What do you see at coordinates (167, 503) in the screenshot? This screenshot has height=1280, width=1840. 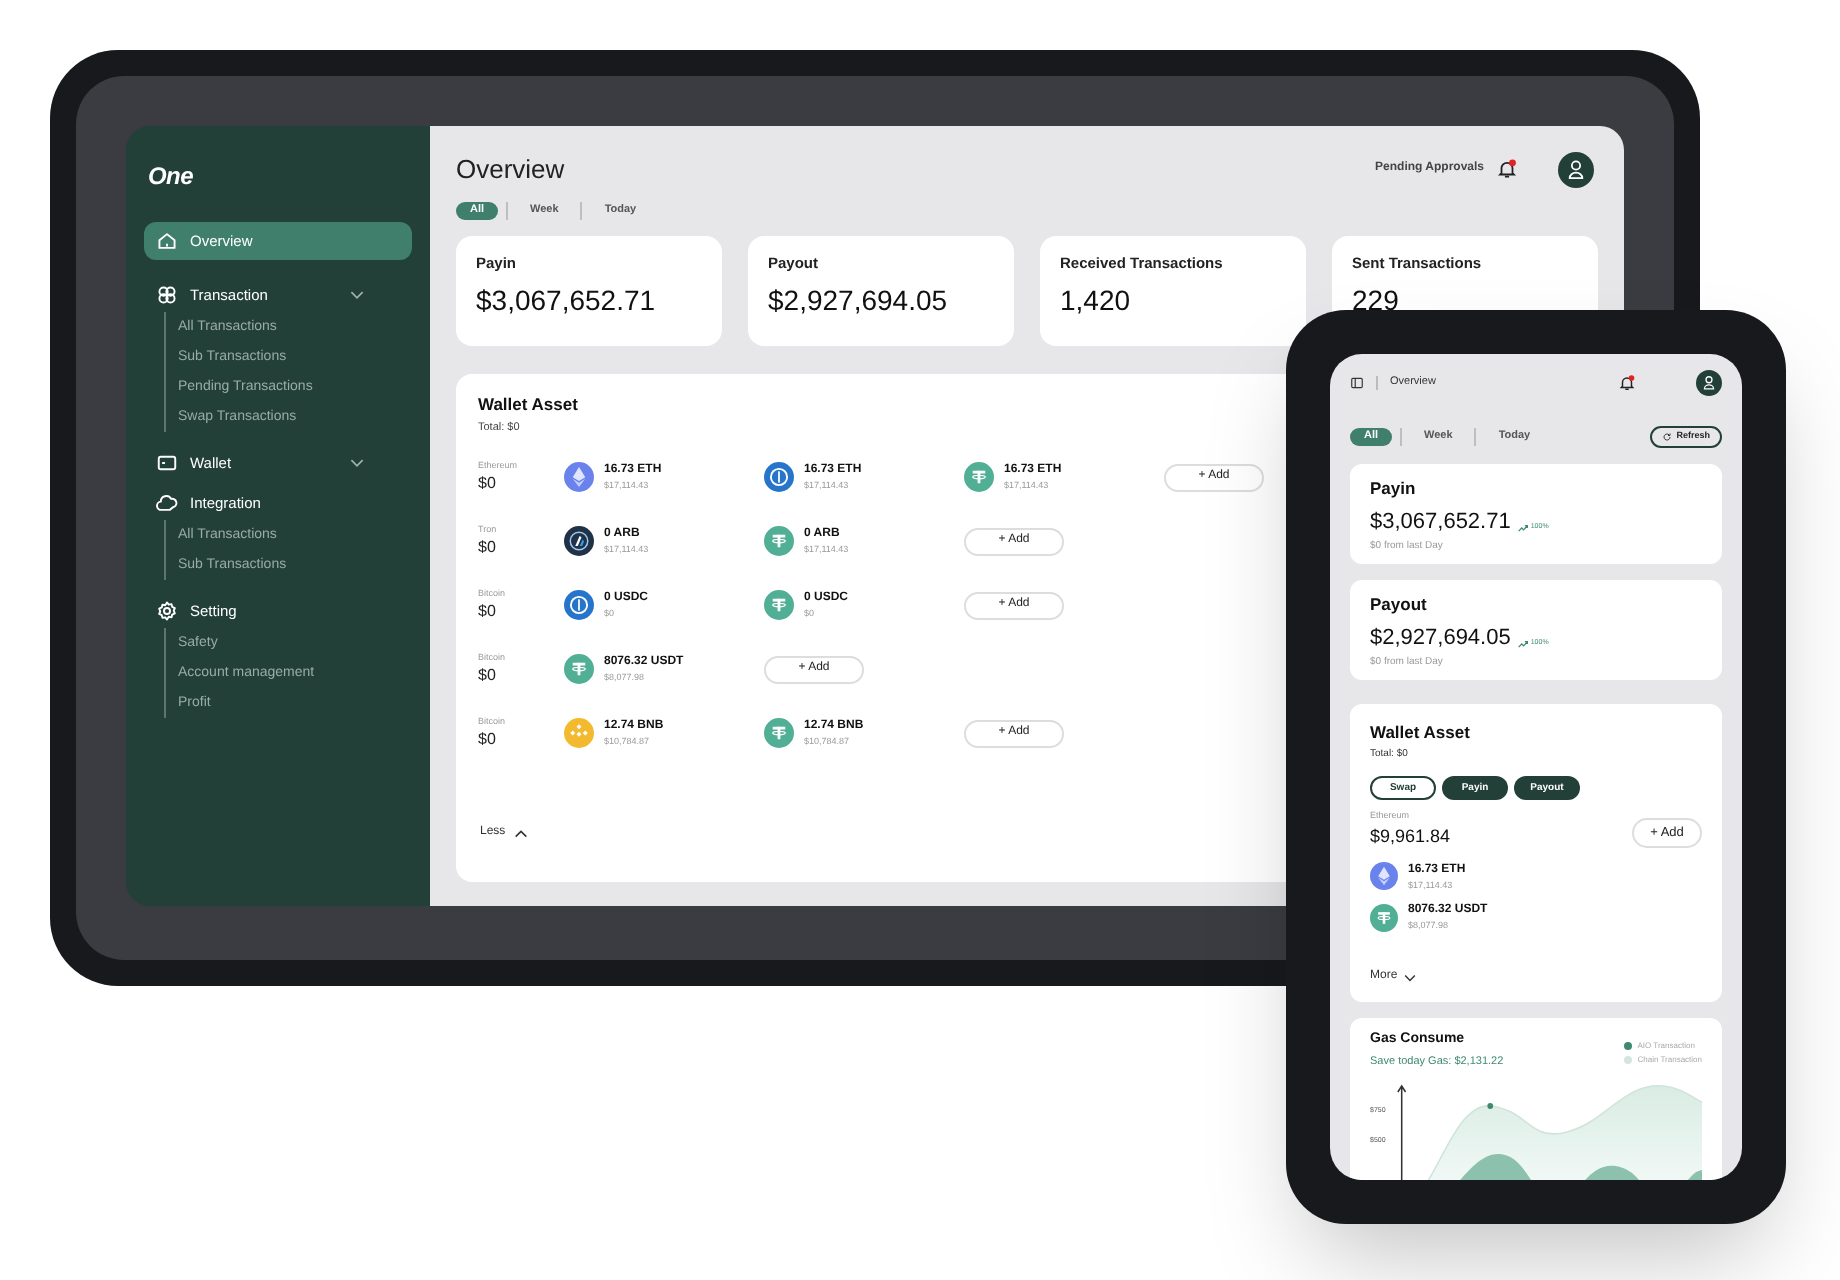 I see `cloud-icon` at bounding box center [167, 503].